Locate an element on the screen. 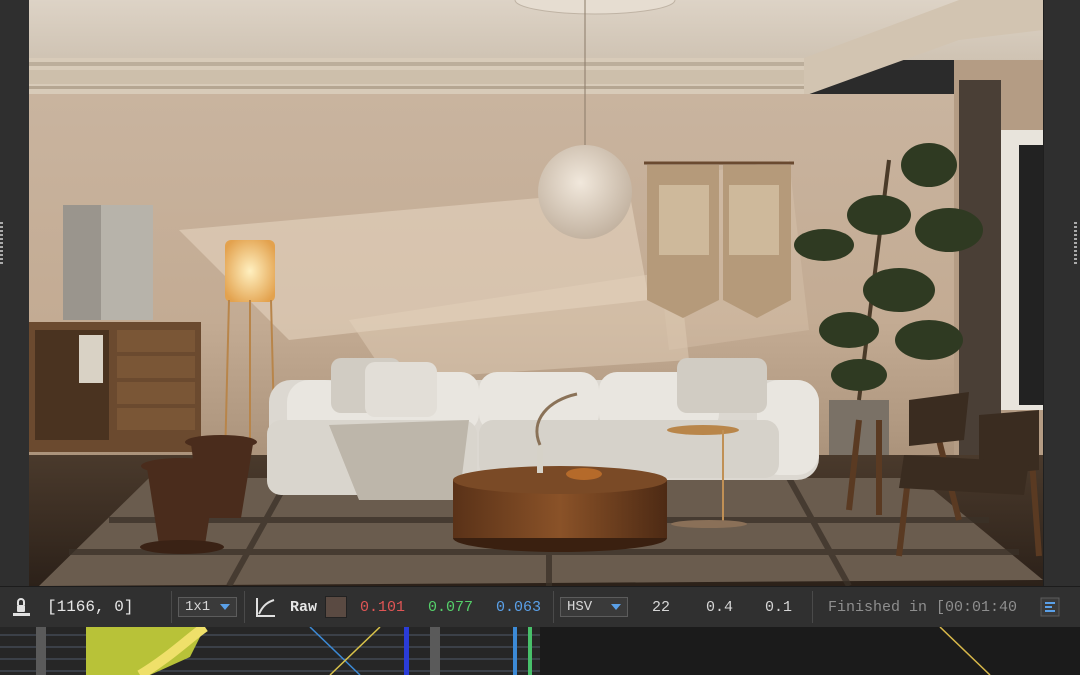 Image resolution: width=1080 pixels, height=675 pixels. pendant-lamp is located at coordinates (585, 192).